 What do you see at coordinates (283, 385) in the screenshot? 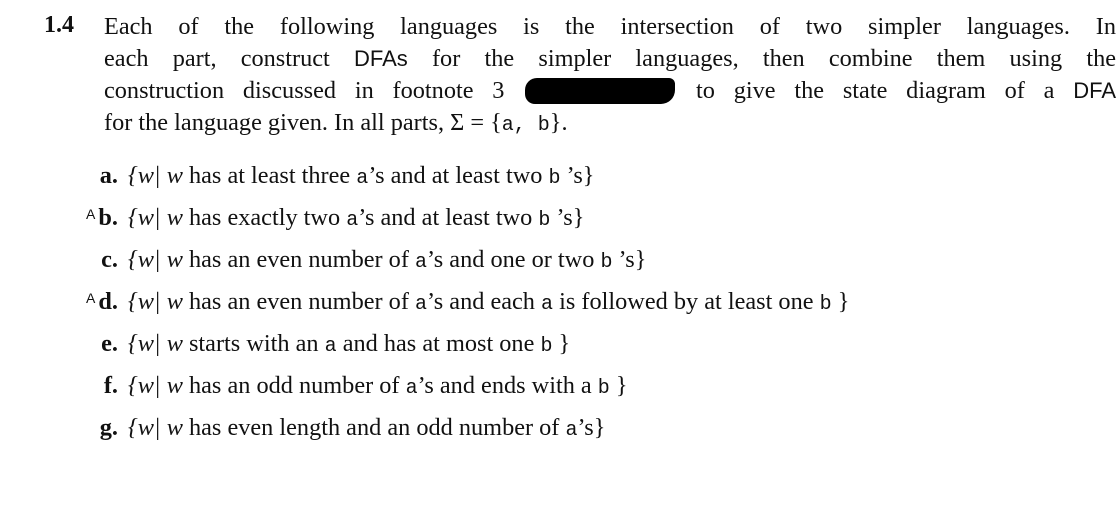
I see `item-text-part: w has an odd number of` at bounding box center [283, 385].